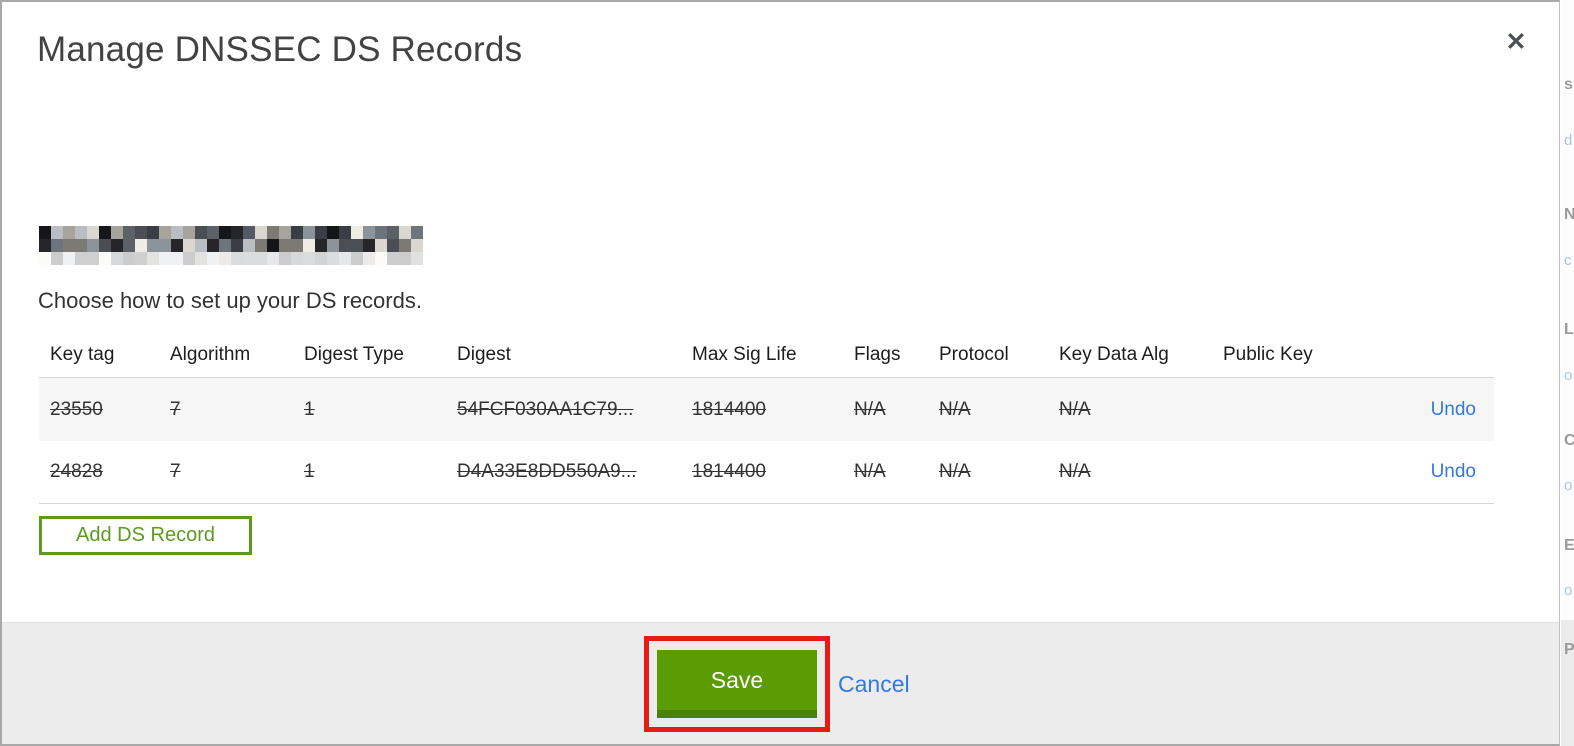 This screenshot has height=746, width=1574. I want to click on header-key-tag: Key tag, so click(82, 354).